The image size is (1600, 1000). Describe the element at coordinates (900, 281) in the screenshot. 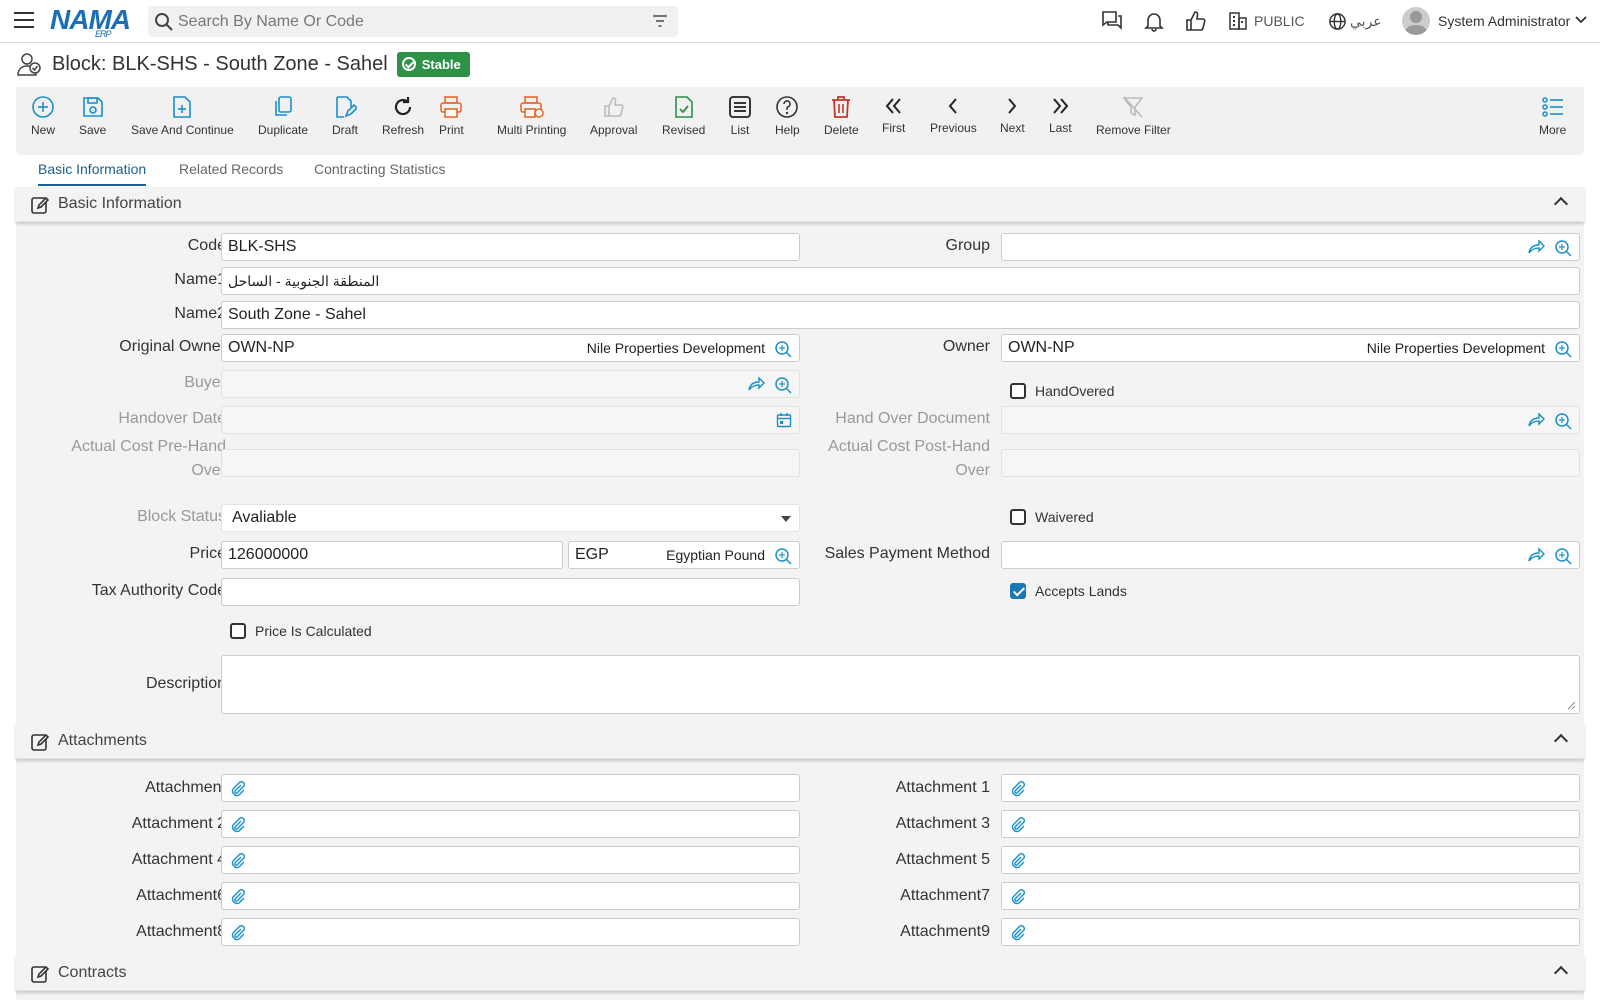

I see `name1-field: المنطقة الجنوبية - الساحل` at that location.